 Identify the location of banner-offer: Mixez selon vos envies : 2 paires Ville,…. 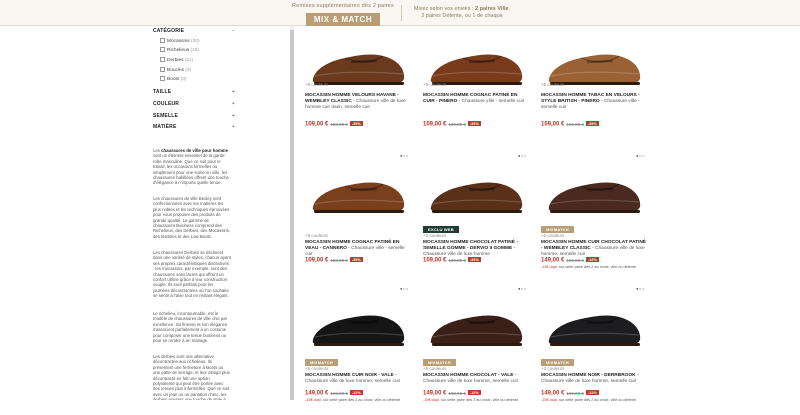
(462, 12).